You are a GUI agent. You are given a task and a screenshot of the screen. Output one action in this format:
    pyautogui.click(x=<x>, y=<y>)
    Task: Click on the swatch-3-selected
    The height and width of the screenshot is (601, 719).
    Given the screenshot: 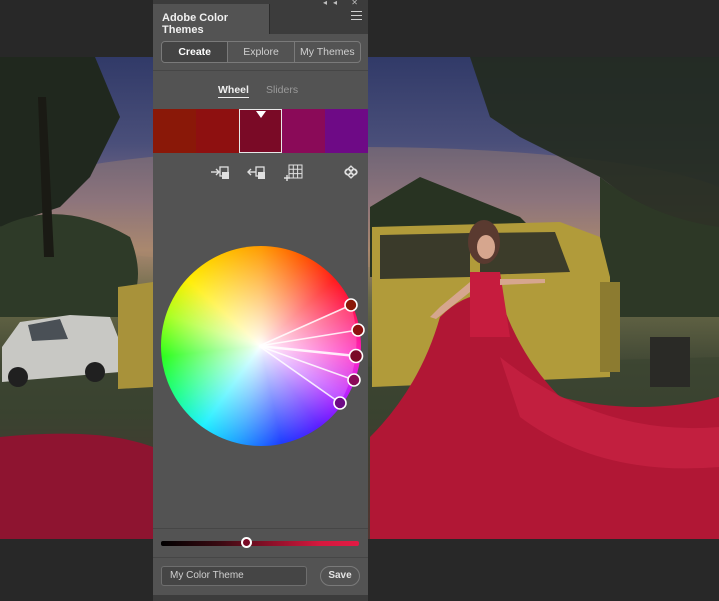 What is the action you would take?
    pyautogui.click(x=260, y=131)
    